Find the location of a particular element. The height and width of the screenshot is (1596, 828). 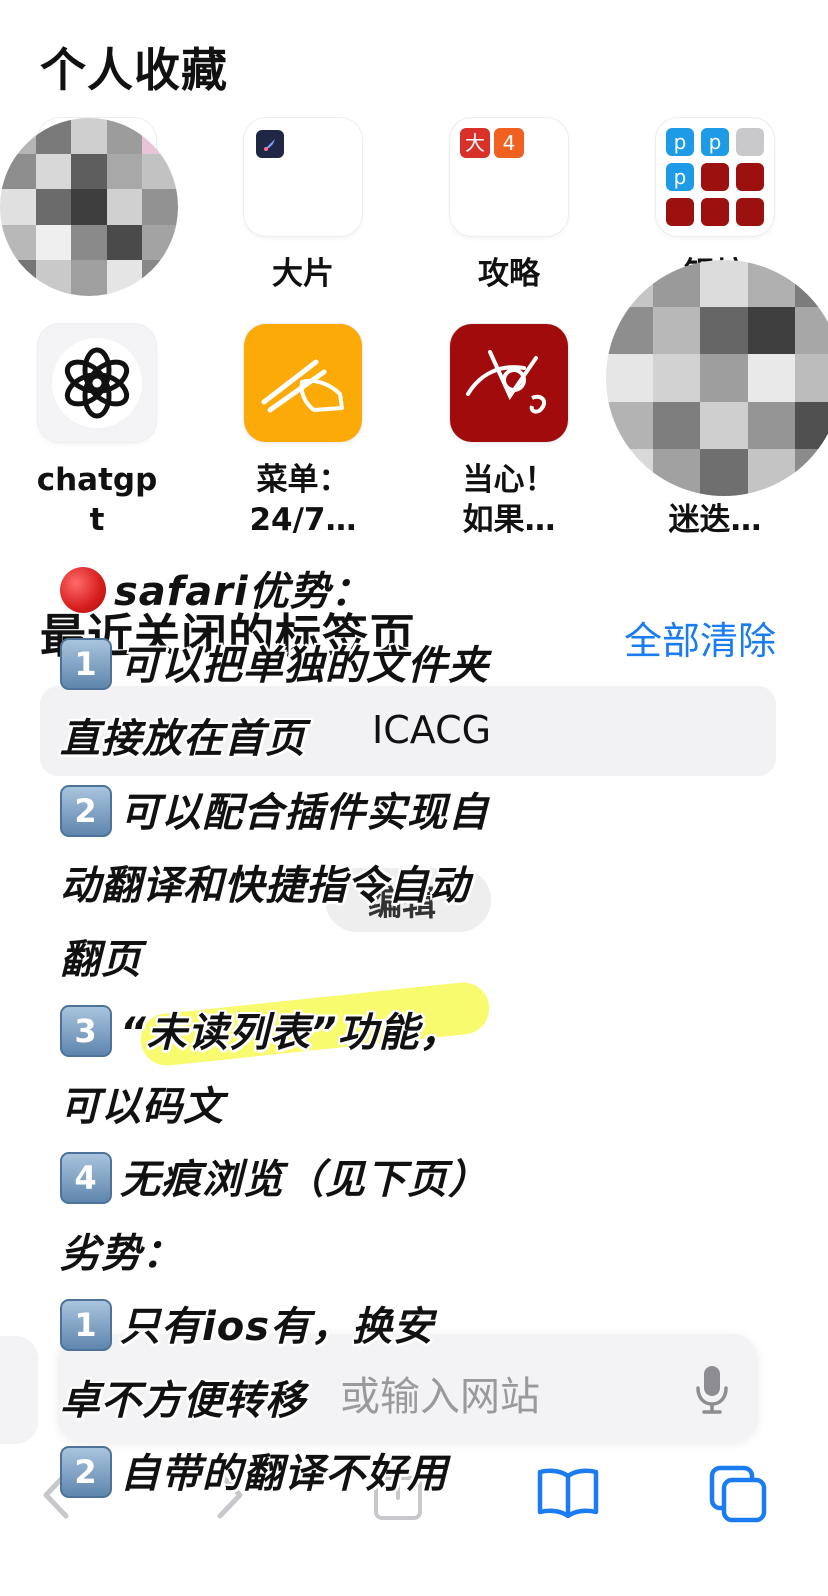

pixelated-avatar-right is located at coordinates (717, 378).